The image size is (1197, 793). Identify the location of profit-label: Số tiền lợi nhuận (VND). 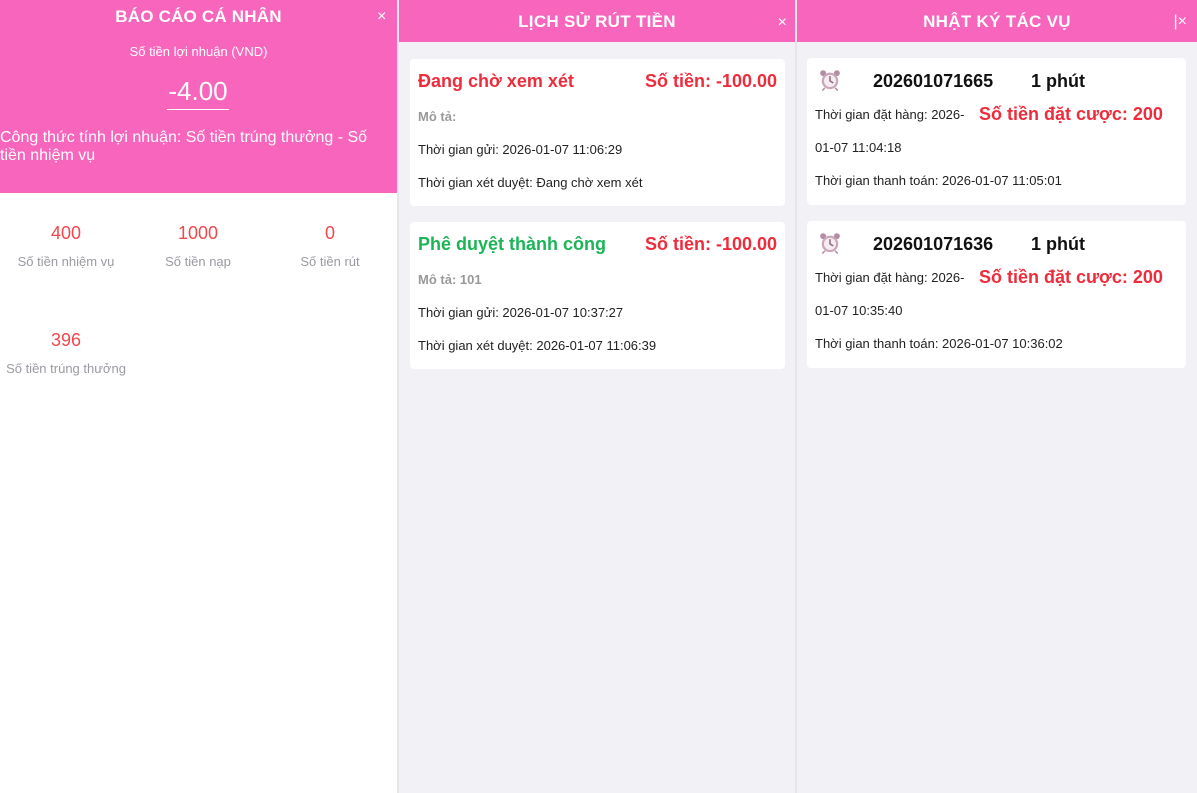
(198, 51).